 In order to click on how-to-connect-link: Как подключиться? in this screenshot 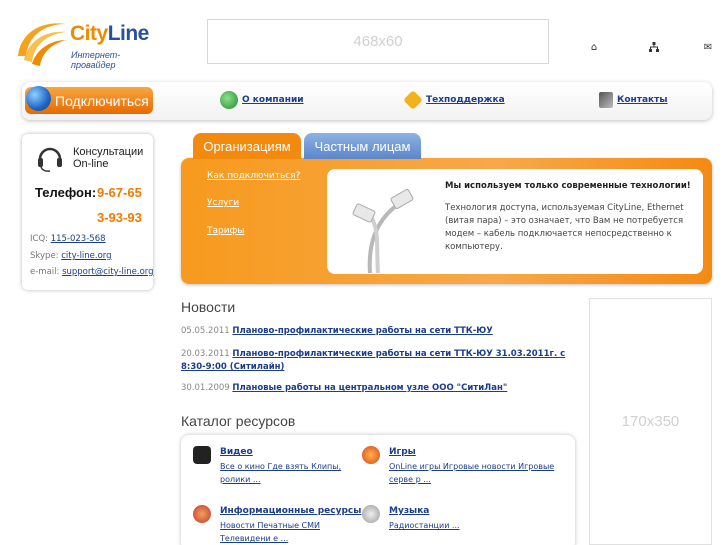, I will do `click(253, 176)`.